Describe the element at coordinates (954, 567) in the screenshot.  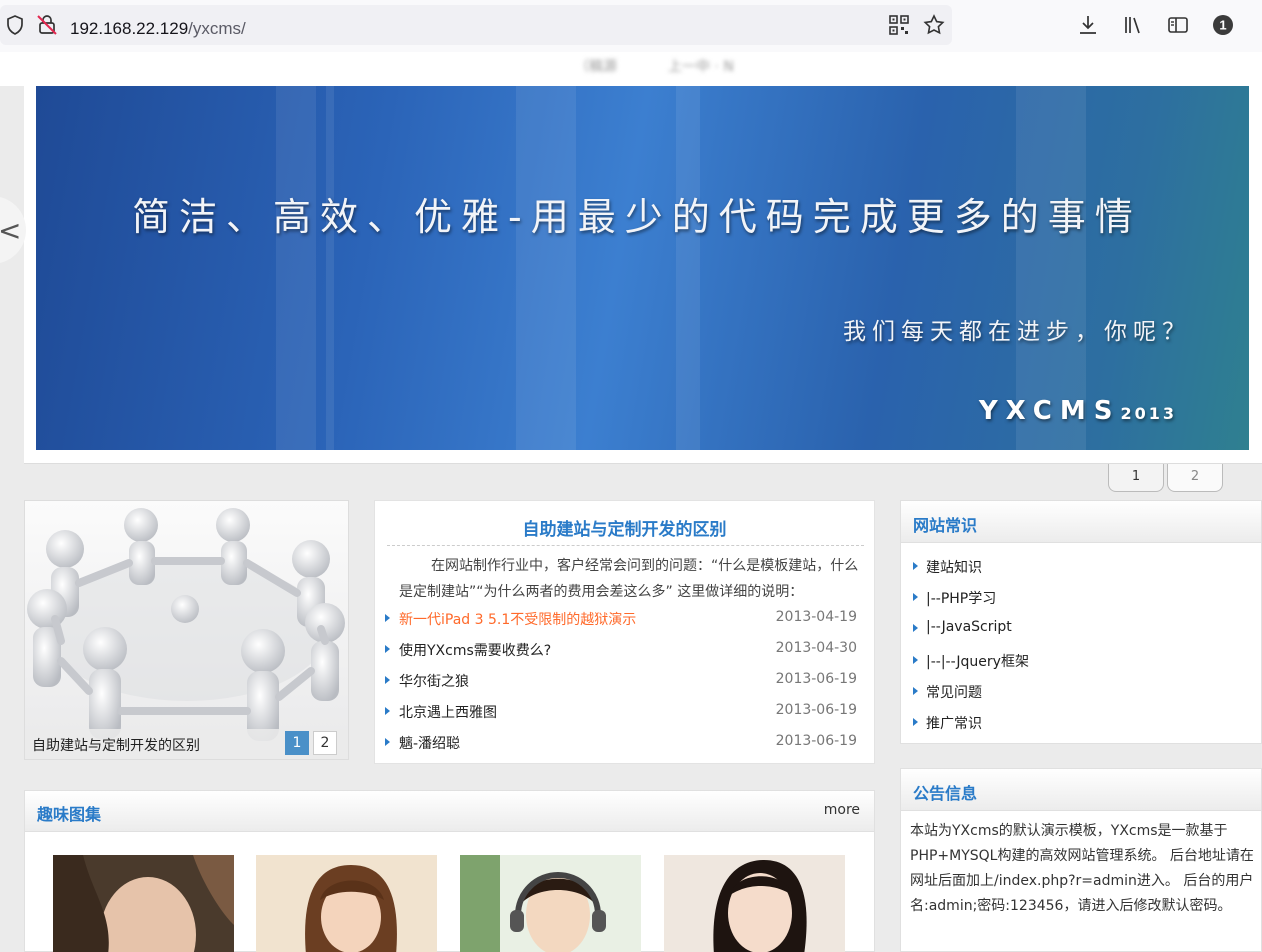
I see `category-label: 建站知识` at that location.